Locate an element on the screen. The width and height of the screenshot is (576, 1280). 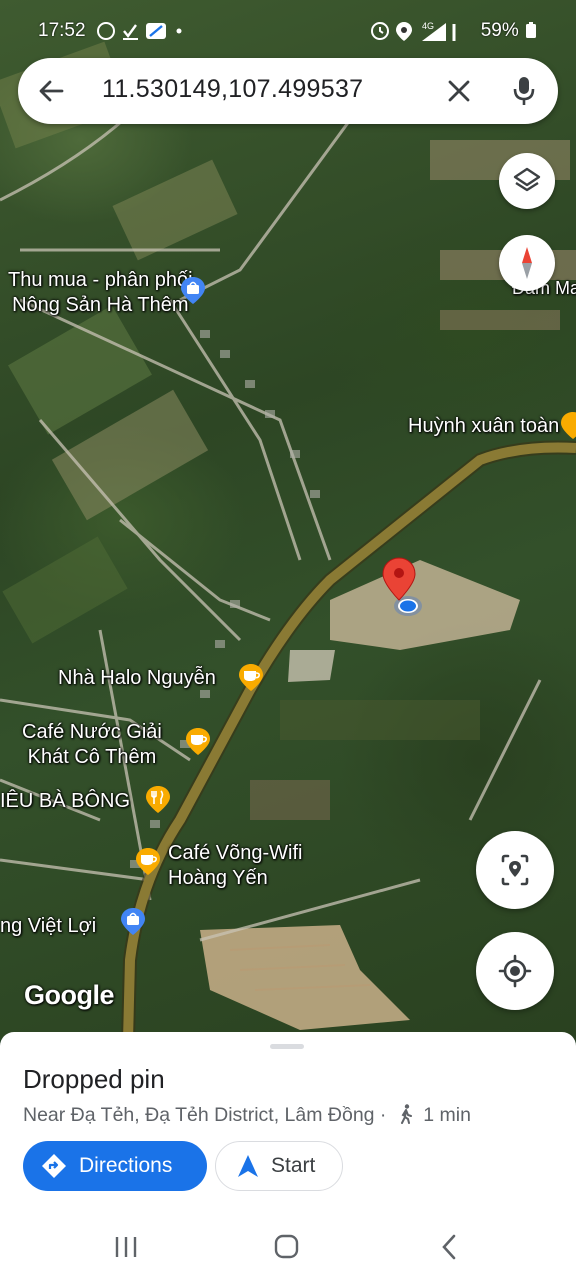
street-view-button is located at coordinates (515, 870).